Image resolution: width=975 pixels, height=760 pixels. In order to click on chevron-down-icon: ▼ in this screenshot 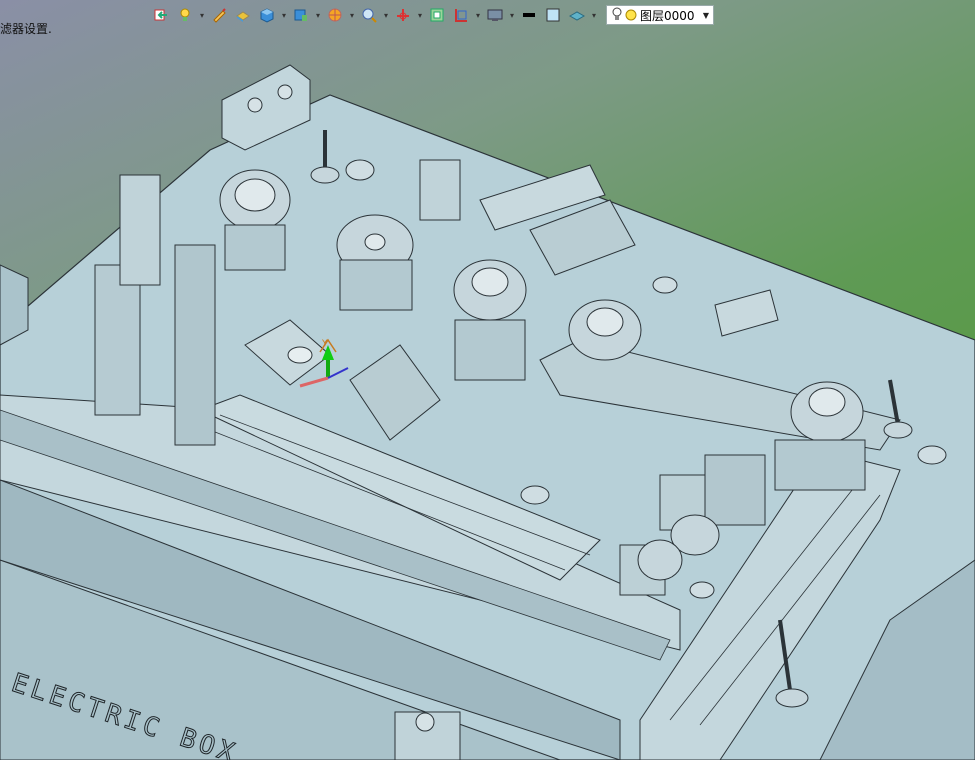, I will do `click(706, 15)`.